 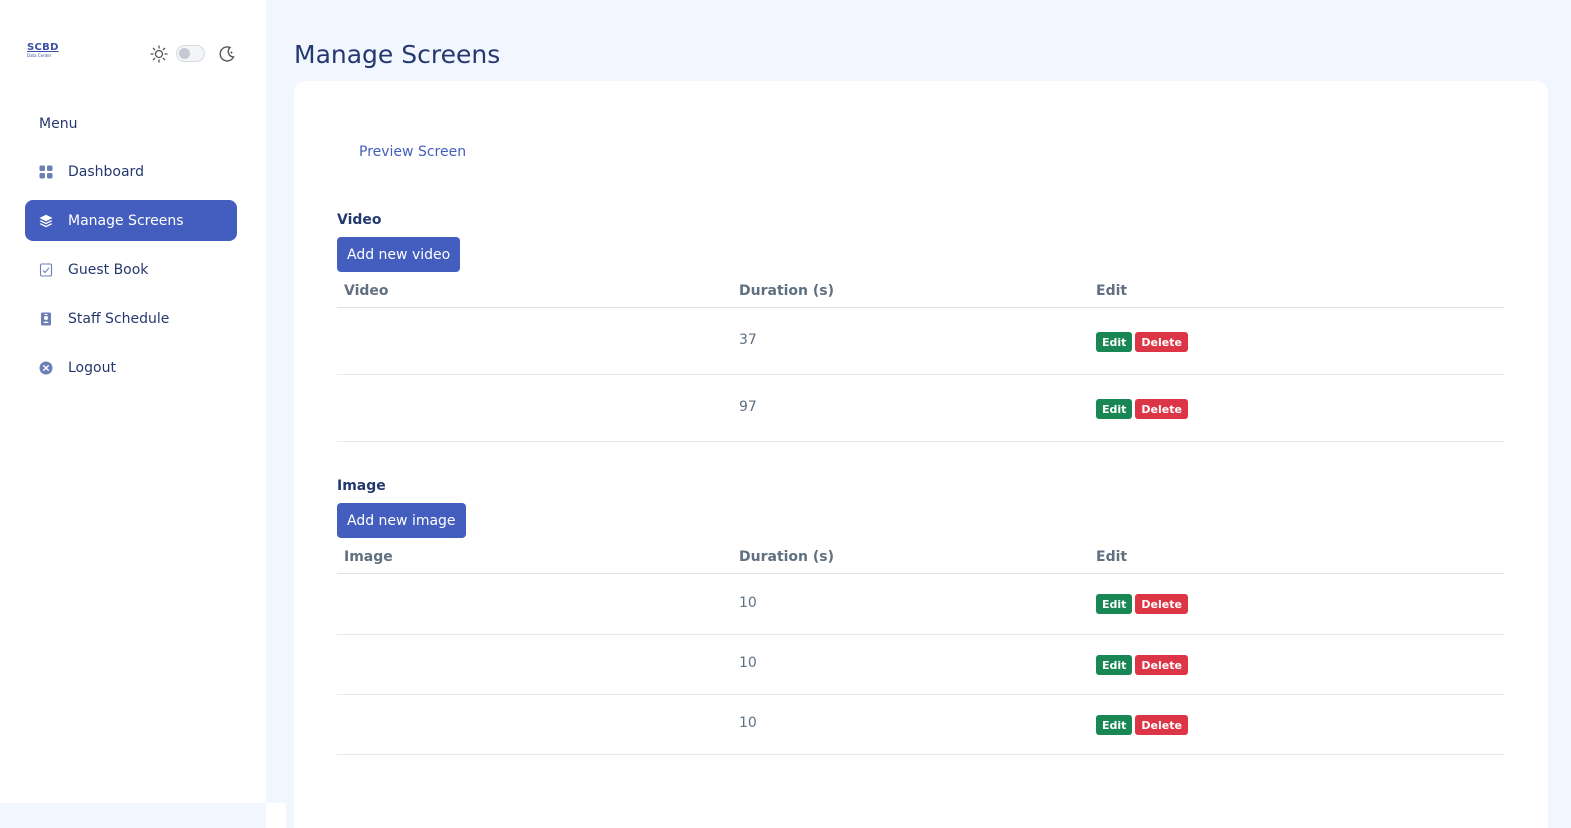 What do you see at coordinates (131, 367) in the screenshot?
I see `sidebar-item-logout: Logout` at bounding box center [131, 367].